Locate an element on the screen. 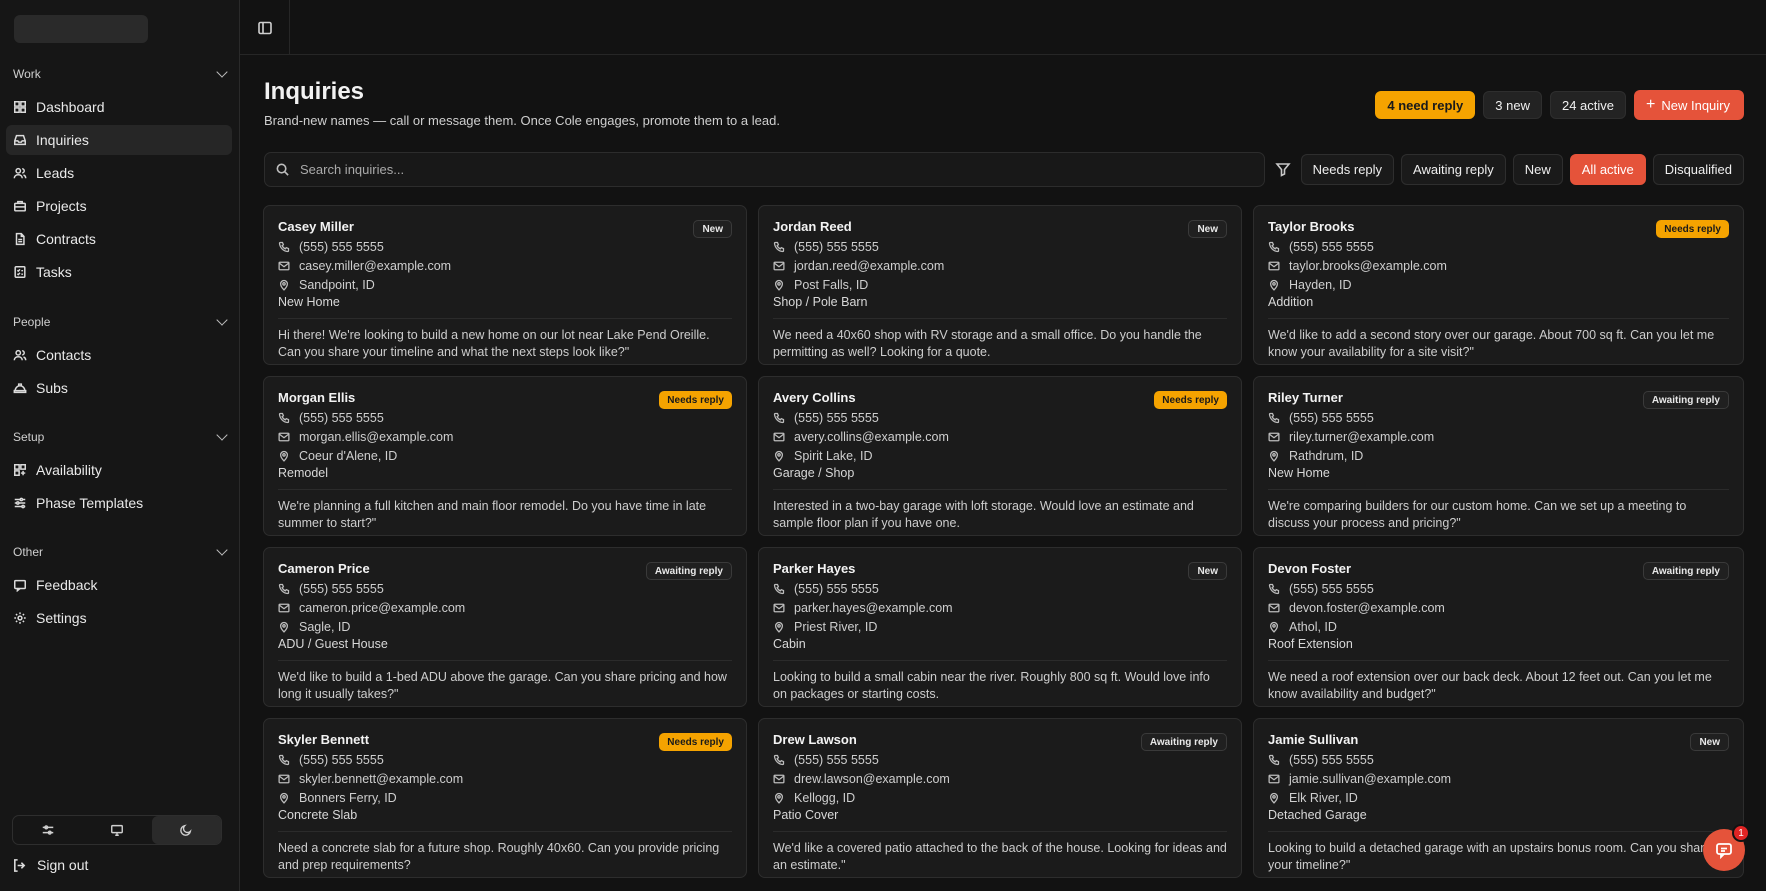 This screenshot has width=1766, height=891. project-type: Remodel is located at coordinates (303, 473).